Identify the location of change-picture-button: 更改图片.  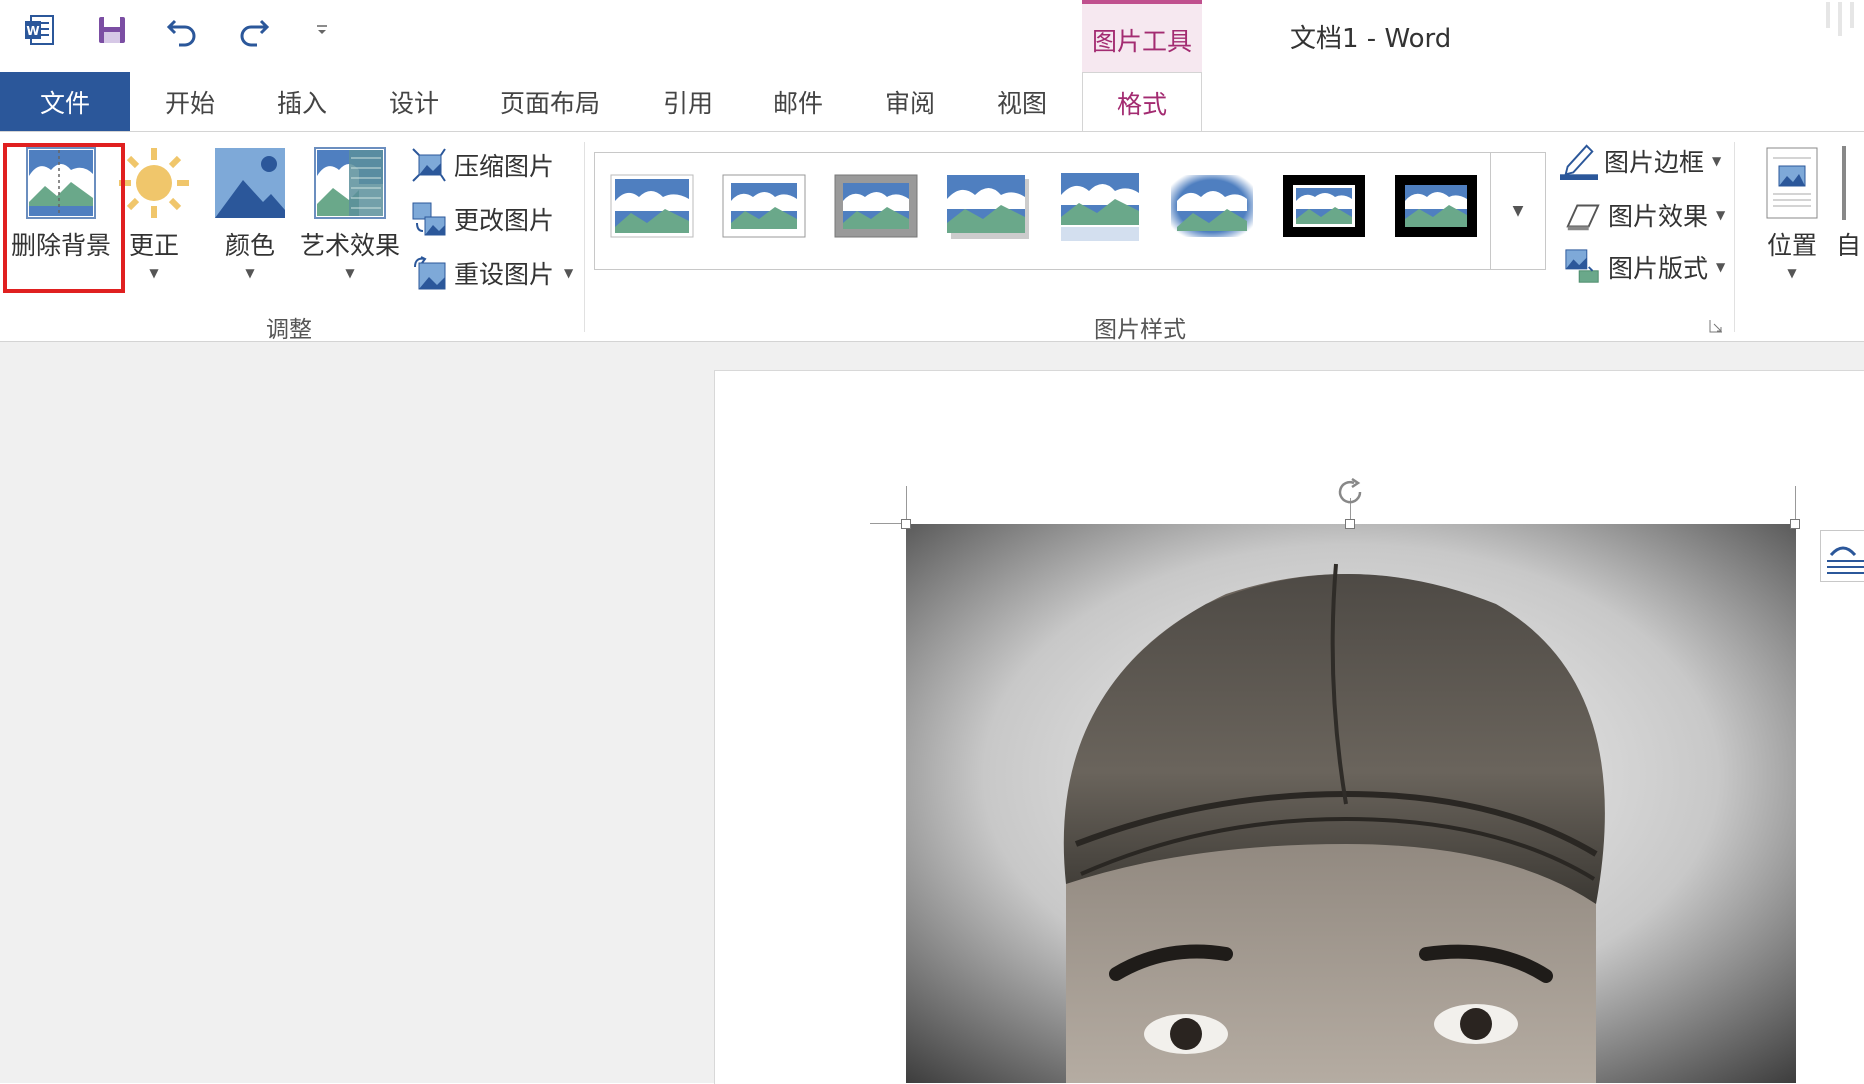
(482, 219).